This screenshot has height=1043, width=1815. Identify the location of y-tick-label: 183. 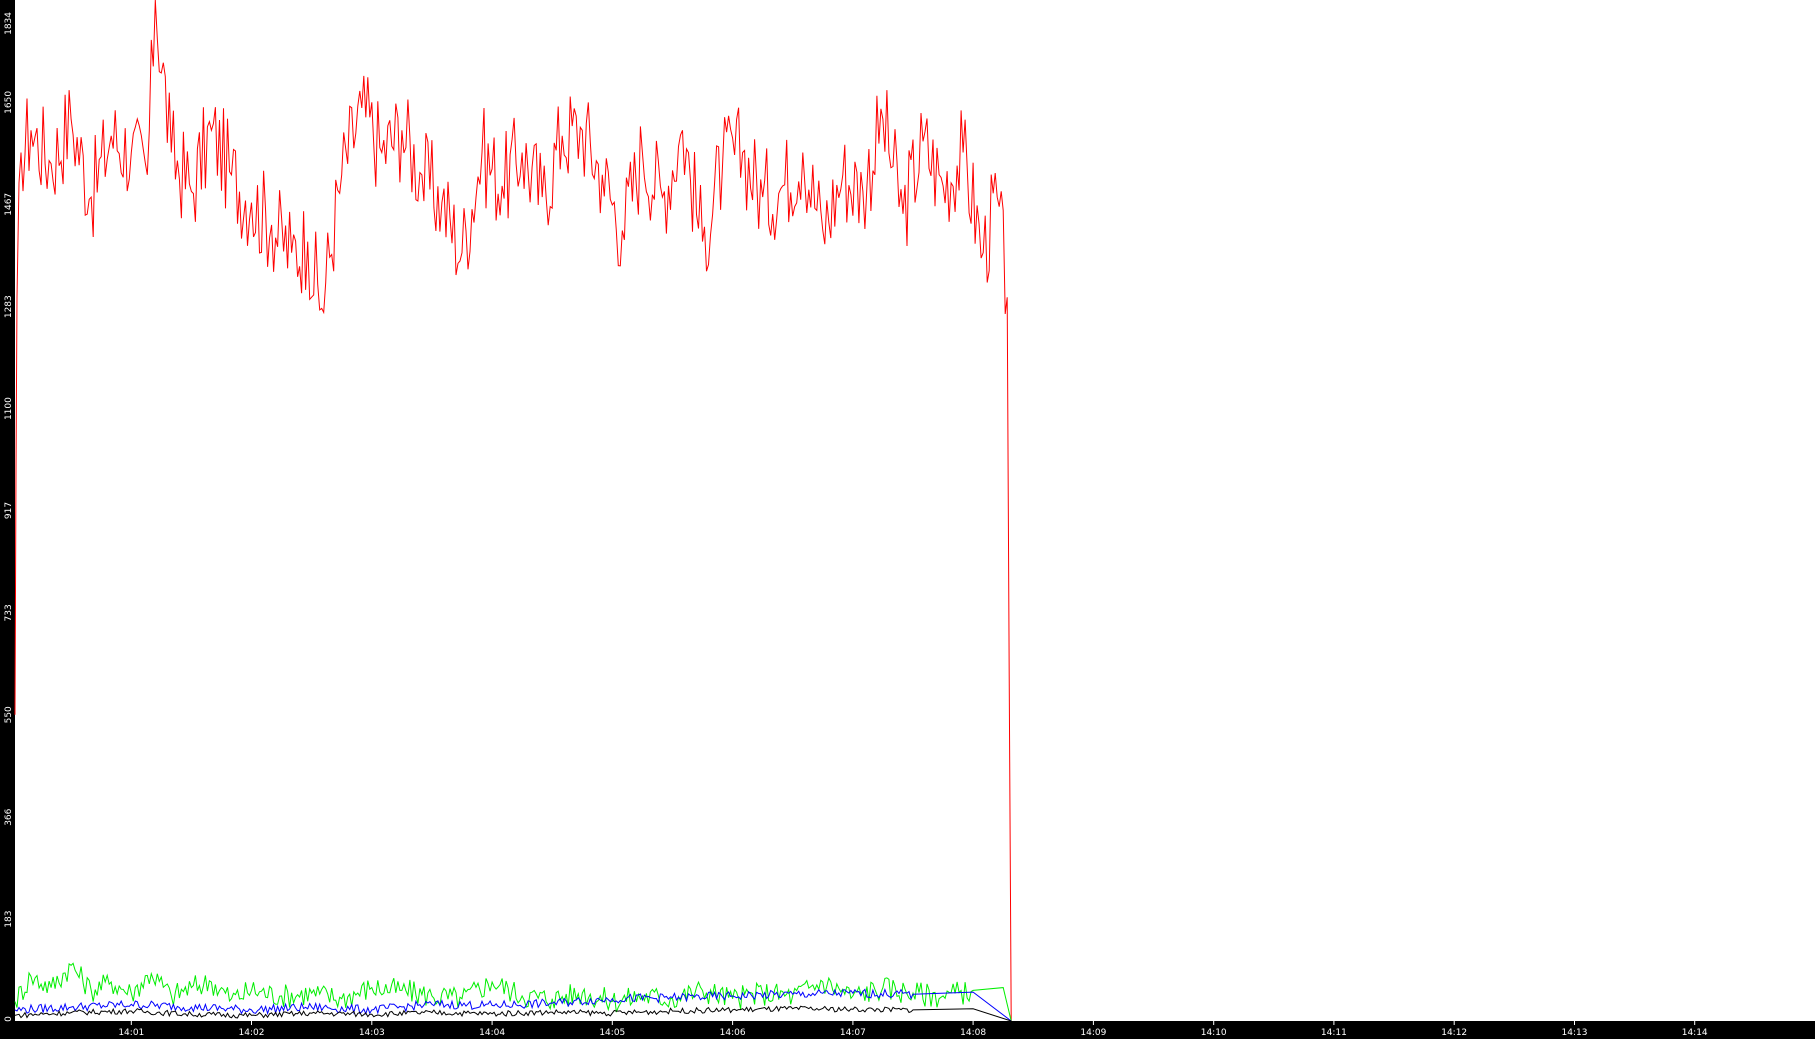
(9, 919).